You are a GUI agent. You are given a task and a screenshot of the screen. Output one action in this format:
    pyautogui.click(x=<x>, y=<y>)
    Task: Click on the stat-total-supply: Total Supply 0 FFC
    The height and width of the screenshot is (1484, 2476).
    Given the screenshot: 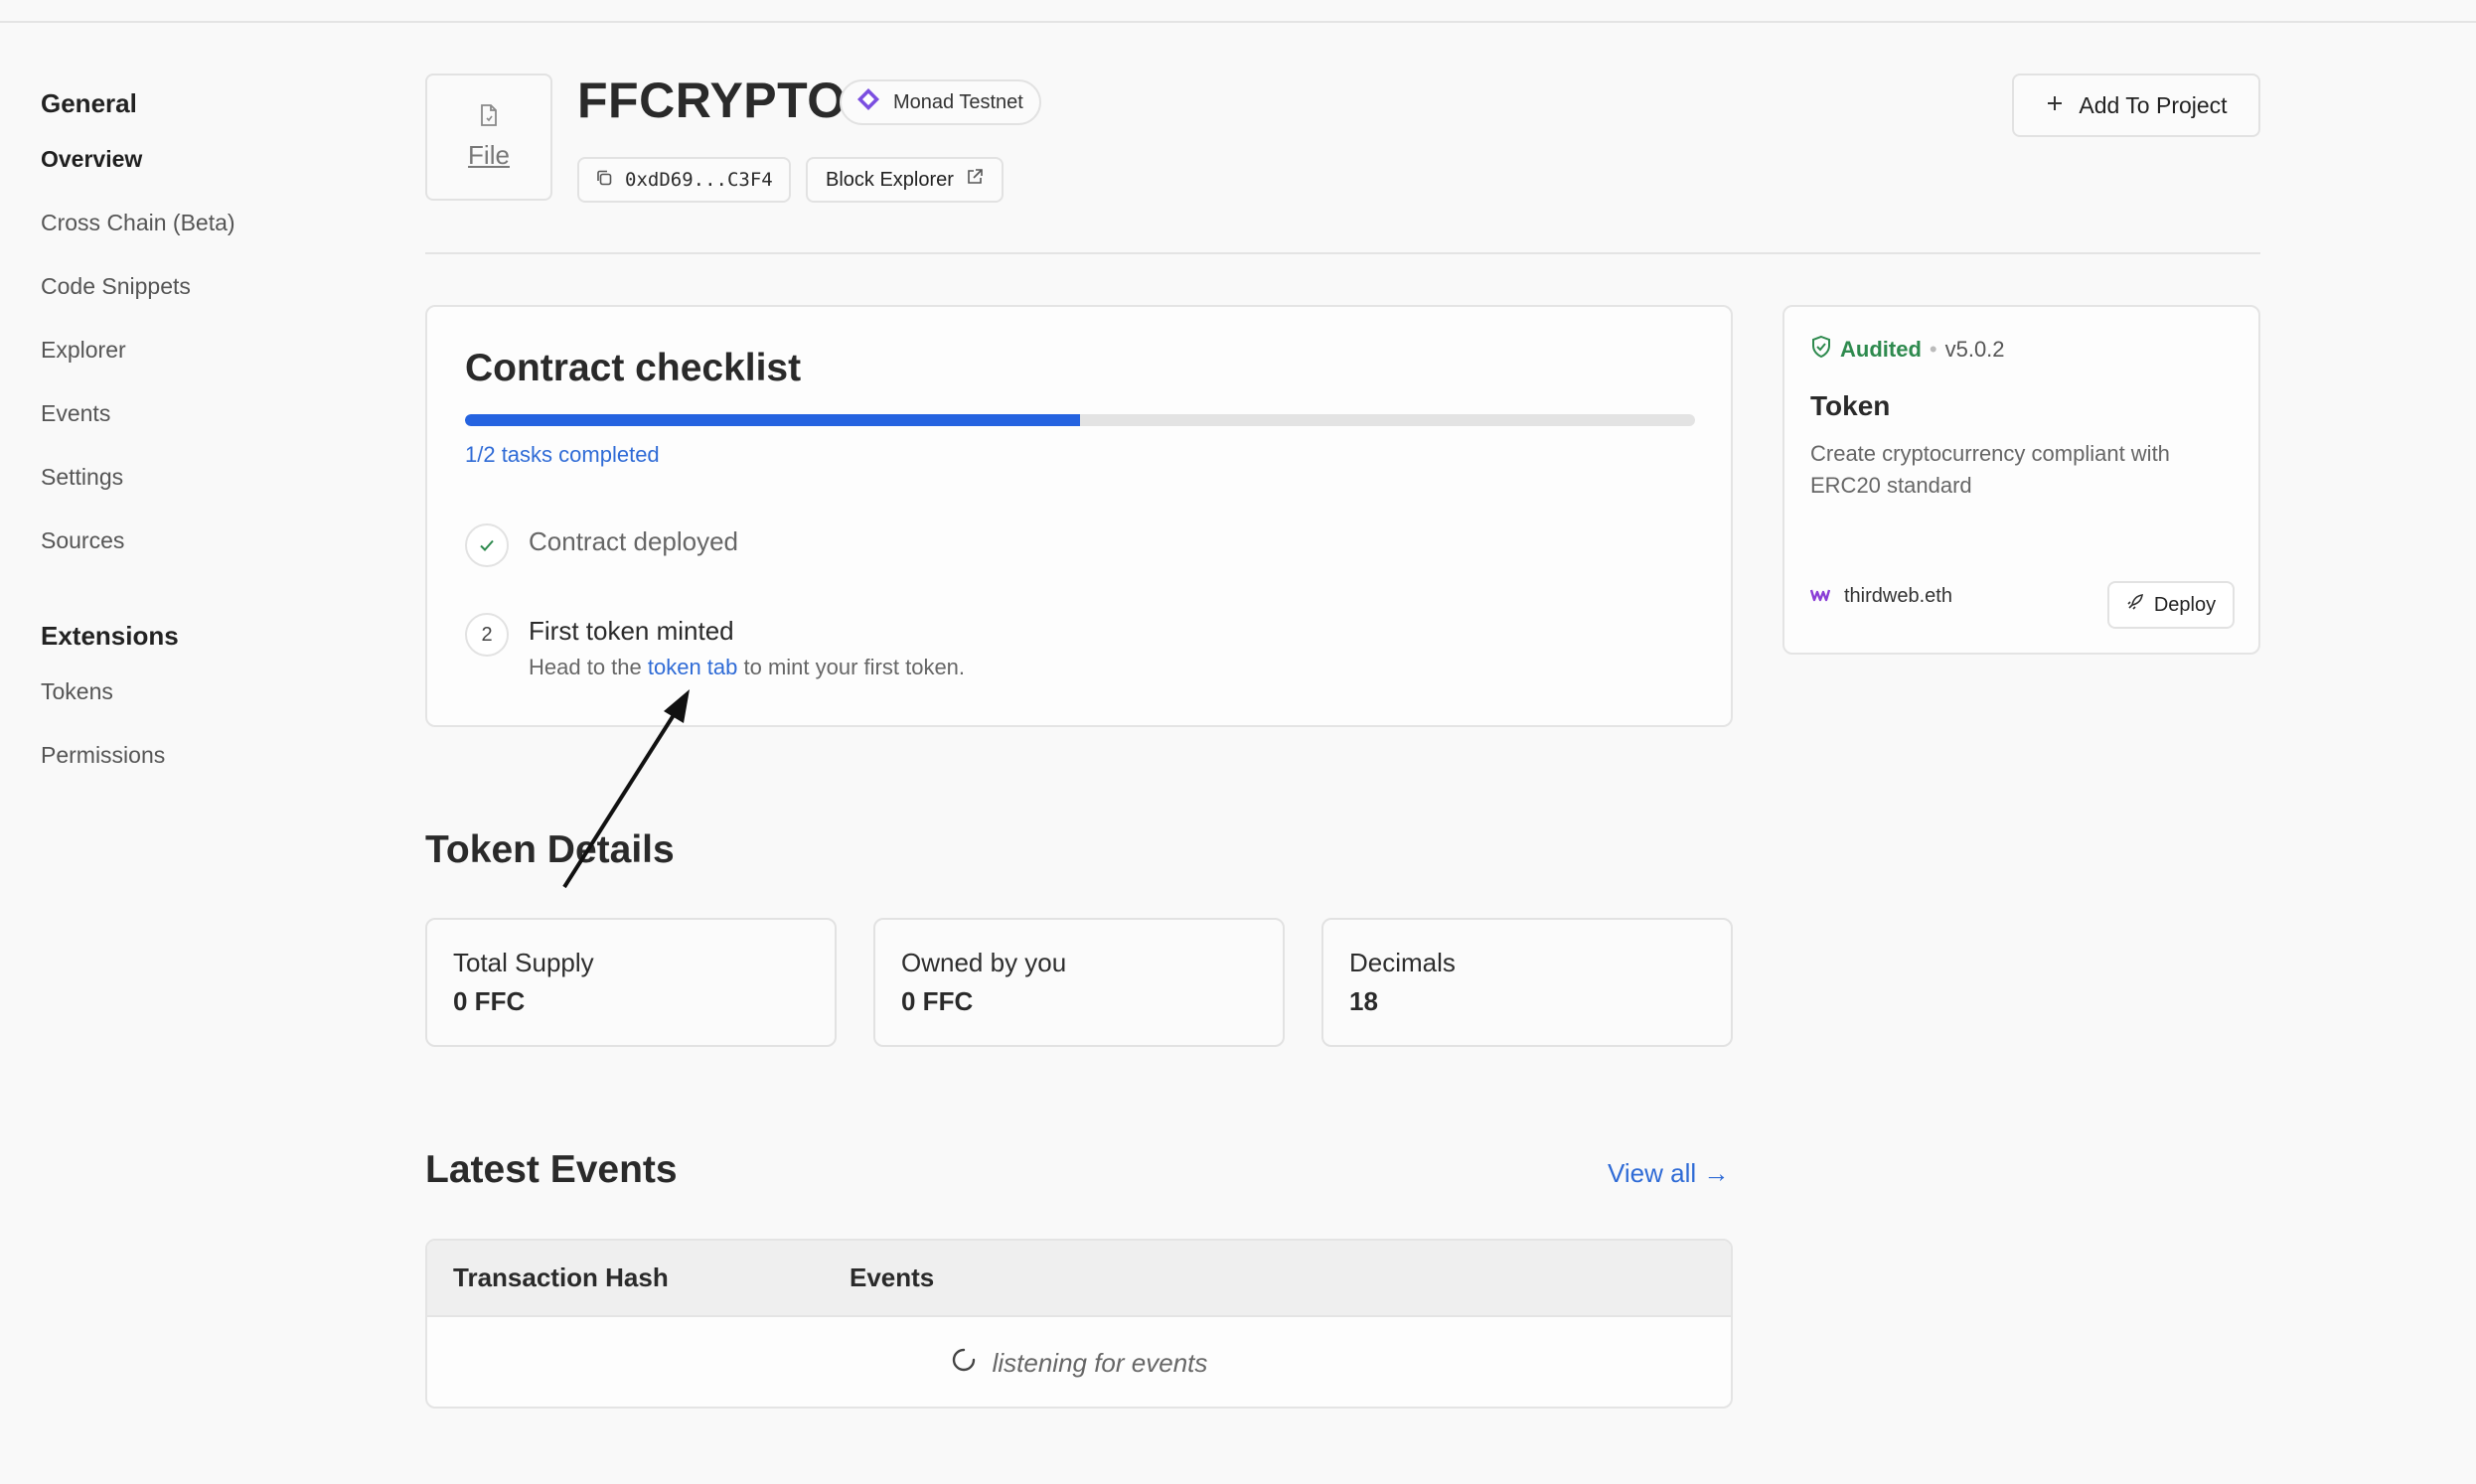 What is the action you would take?
    pyautogui.click(x=631, y=982)
    